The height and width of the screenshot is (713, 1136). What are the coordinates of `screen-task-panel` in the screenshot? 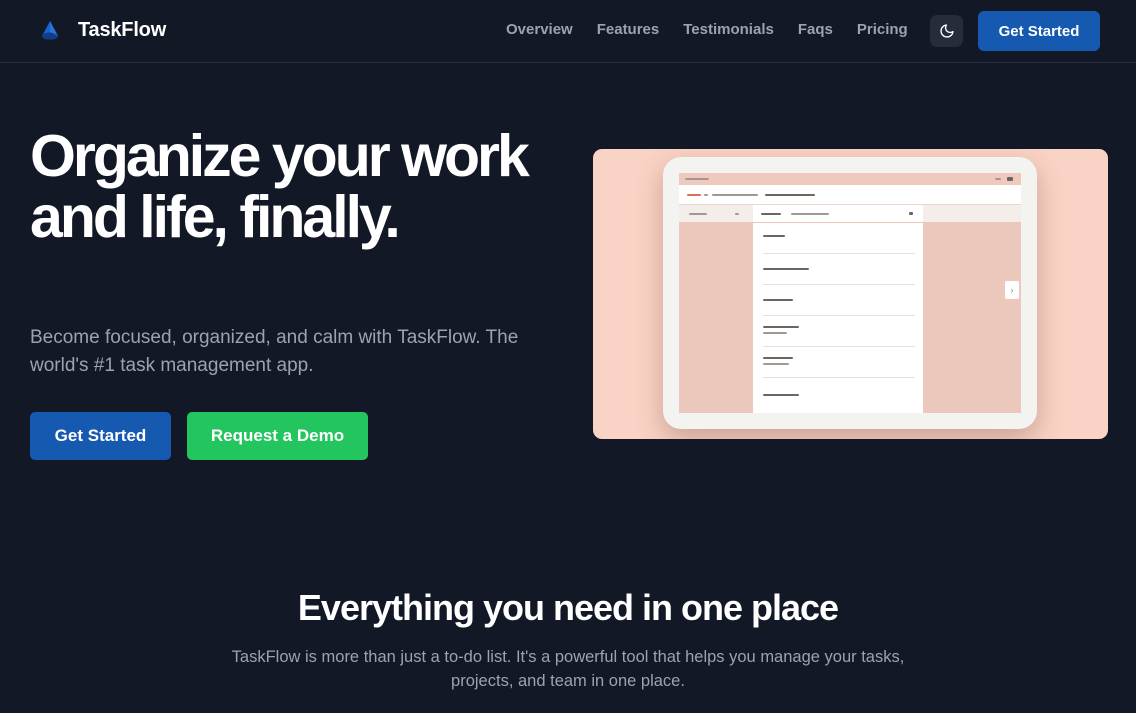 It's located at (838, 318).